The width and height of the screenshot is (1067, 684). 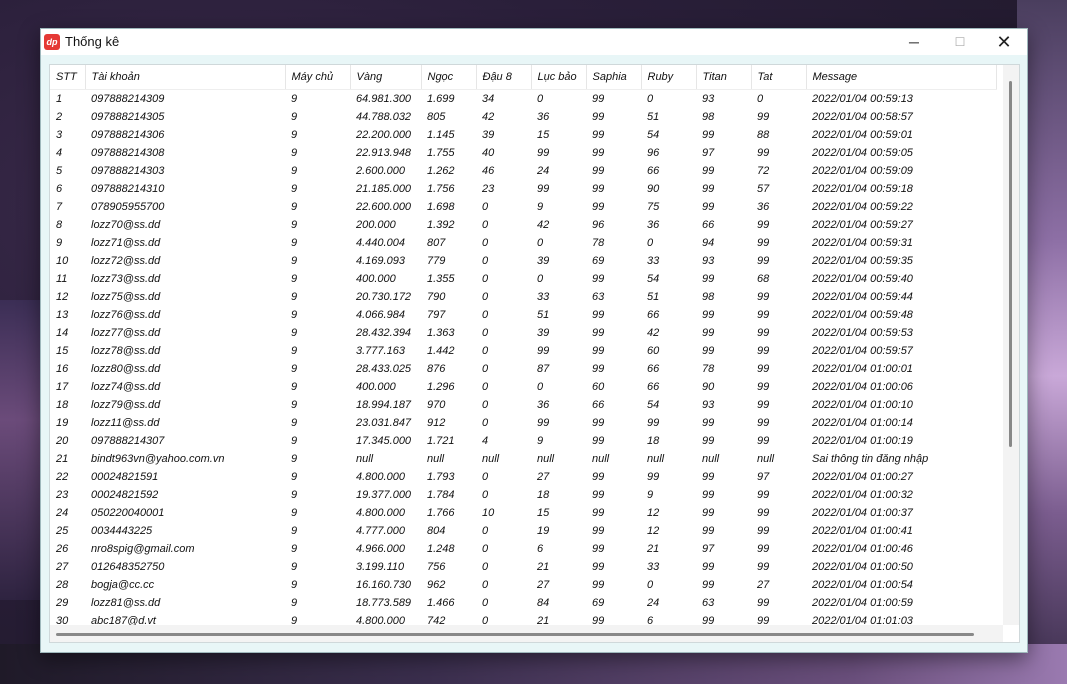 I want to click on cell-col-stt: 29, so click(x=62, y=603).